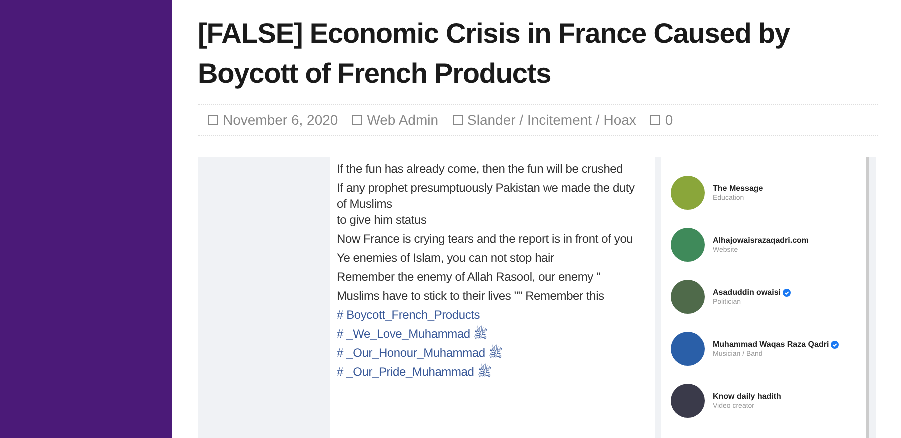 The height and width of the screenshot is (438, 901). What do you see at coordinates (403, 120) in the screenshot?
I see `meta-link: Web Admin` at bounding box center [403, 120].